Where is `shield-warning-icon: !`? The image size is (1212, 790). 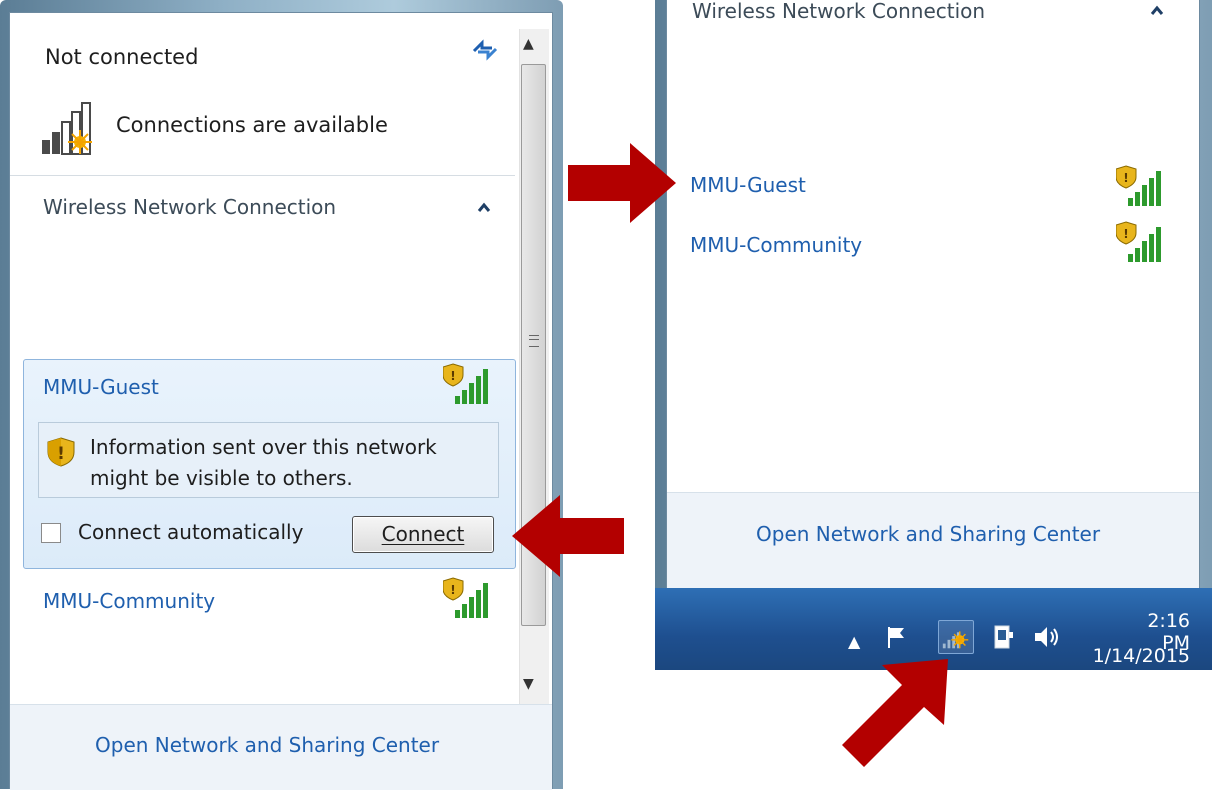
shield-warning-icon: ! is located at coordinates (61, 452).